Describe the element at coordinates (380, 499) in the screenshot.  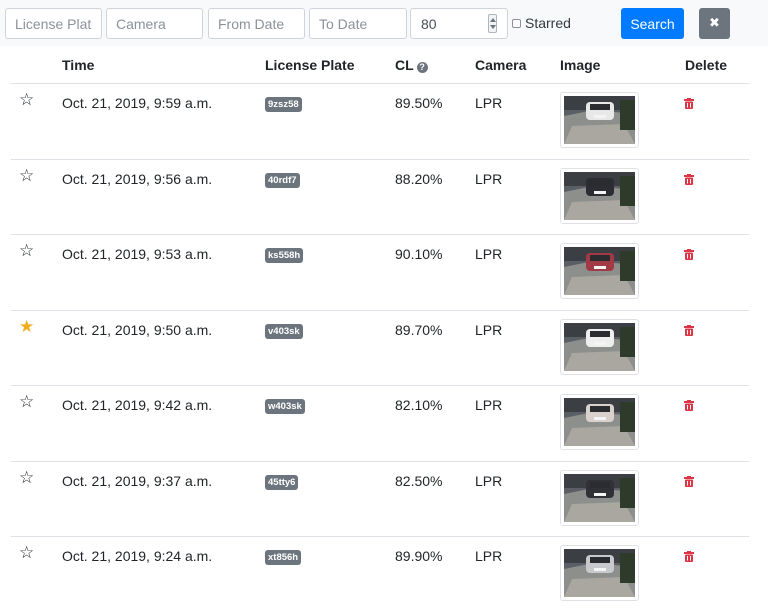
I see `table-row: ☆ Oct. 21, 2019, 9:37 a.m. 45tty6 82.50% LPR` at that location.